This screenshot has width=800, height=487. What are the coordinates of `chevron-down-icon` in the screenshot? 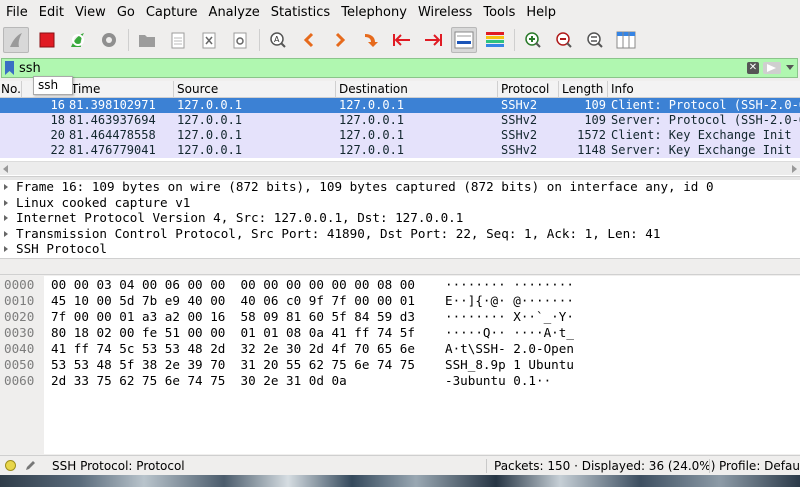 It's located at (790, 67).